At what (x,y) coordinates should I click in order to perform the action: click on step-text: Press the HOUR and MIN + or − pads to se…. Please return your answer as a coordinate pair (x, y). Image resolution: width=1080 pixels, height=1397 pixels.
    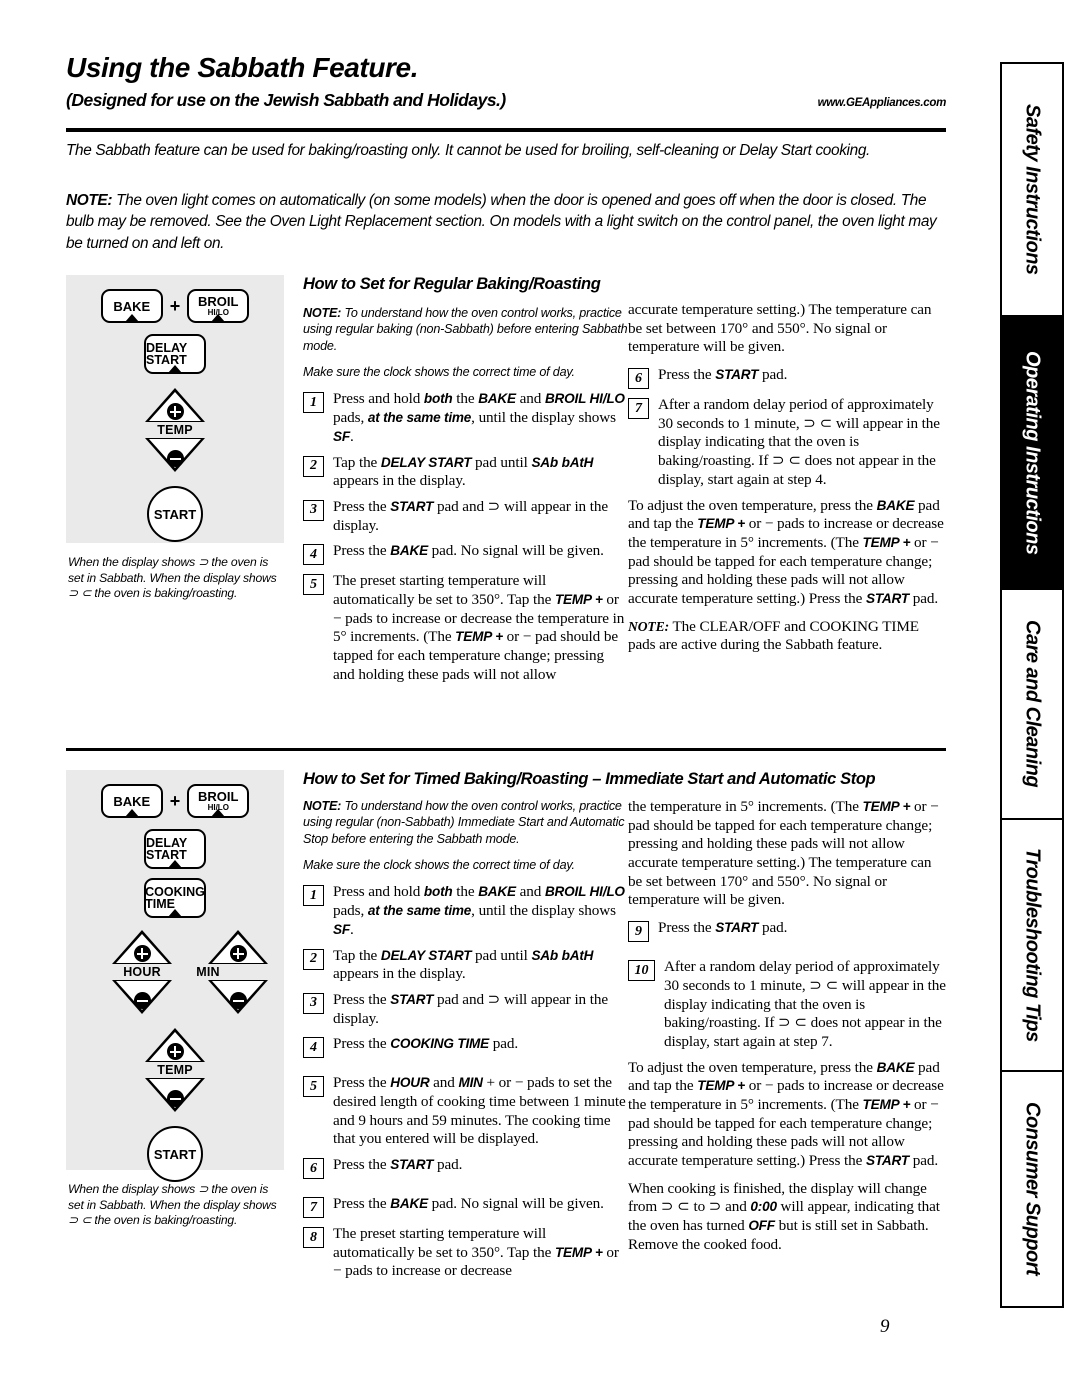
    Looking at the image, I should click on (479, 1111).